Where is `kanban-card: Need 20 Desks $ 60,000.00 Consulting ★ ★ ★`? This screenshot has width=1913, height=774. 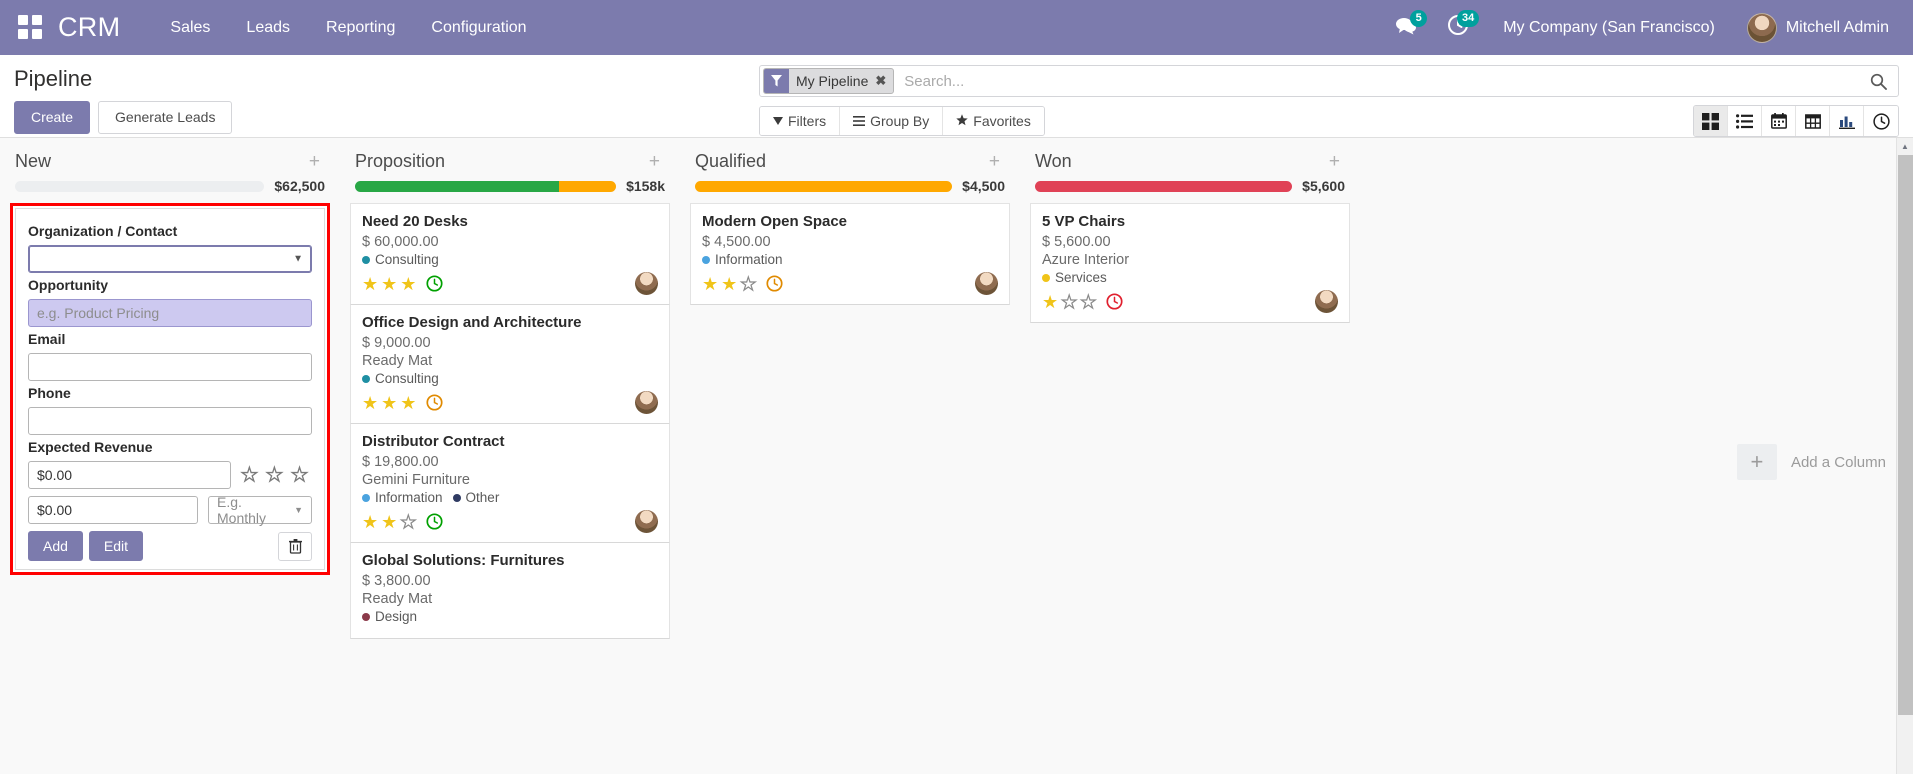 kanban-card: Need 20 Desks $ 60,000.00 Consulting ★ ★ ★ is located at coordinates (510, 254).